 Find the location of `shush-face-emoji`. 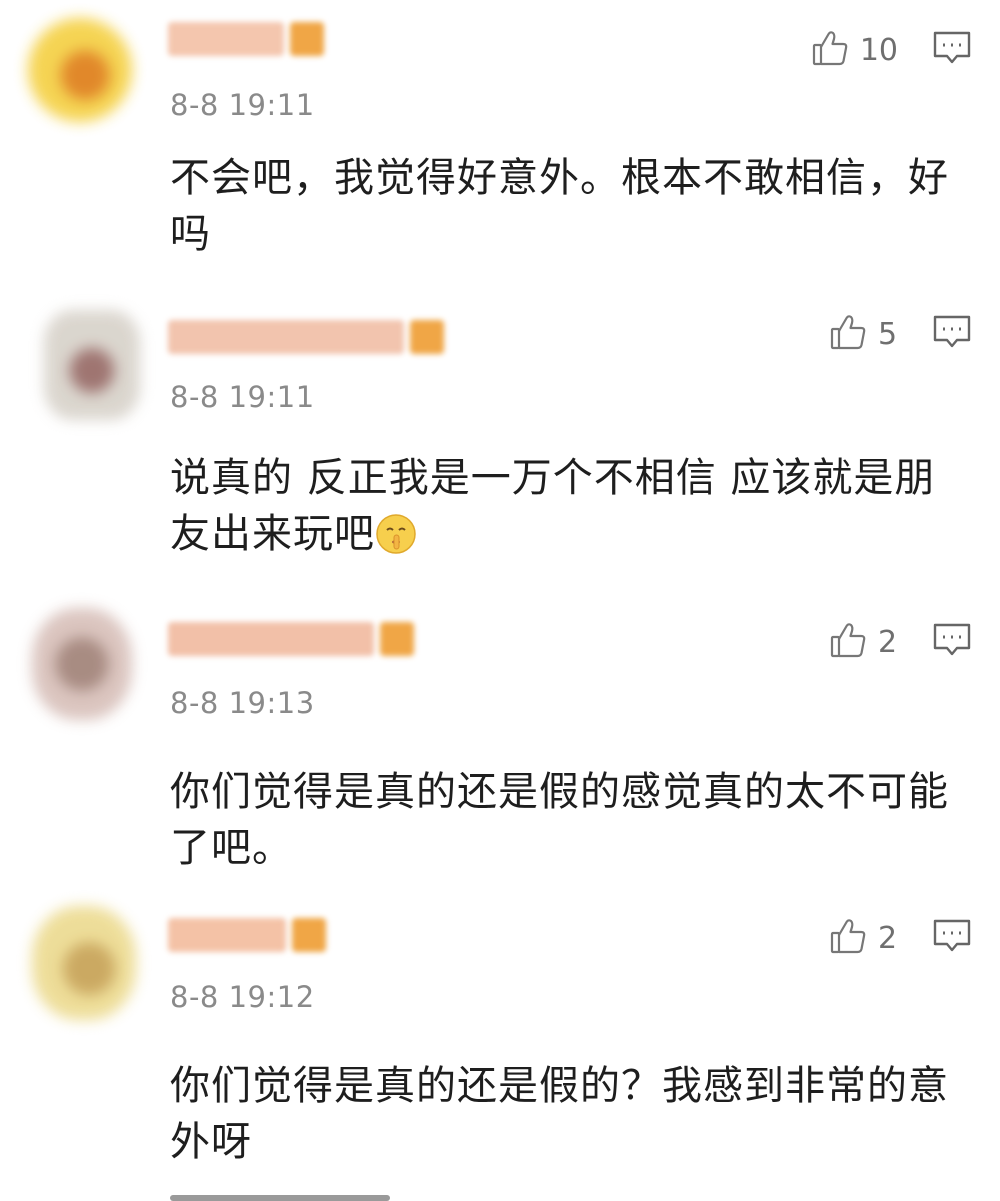

shush-face-emoji is located at coordinates (396, 534).